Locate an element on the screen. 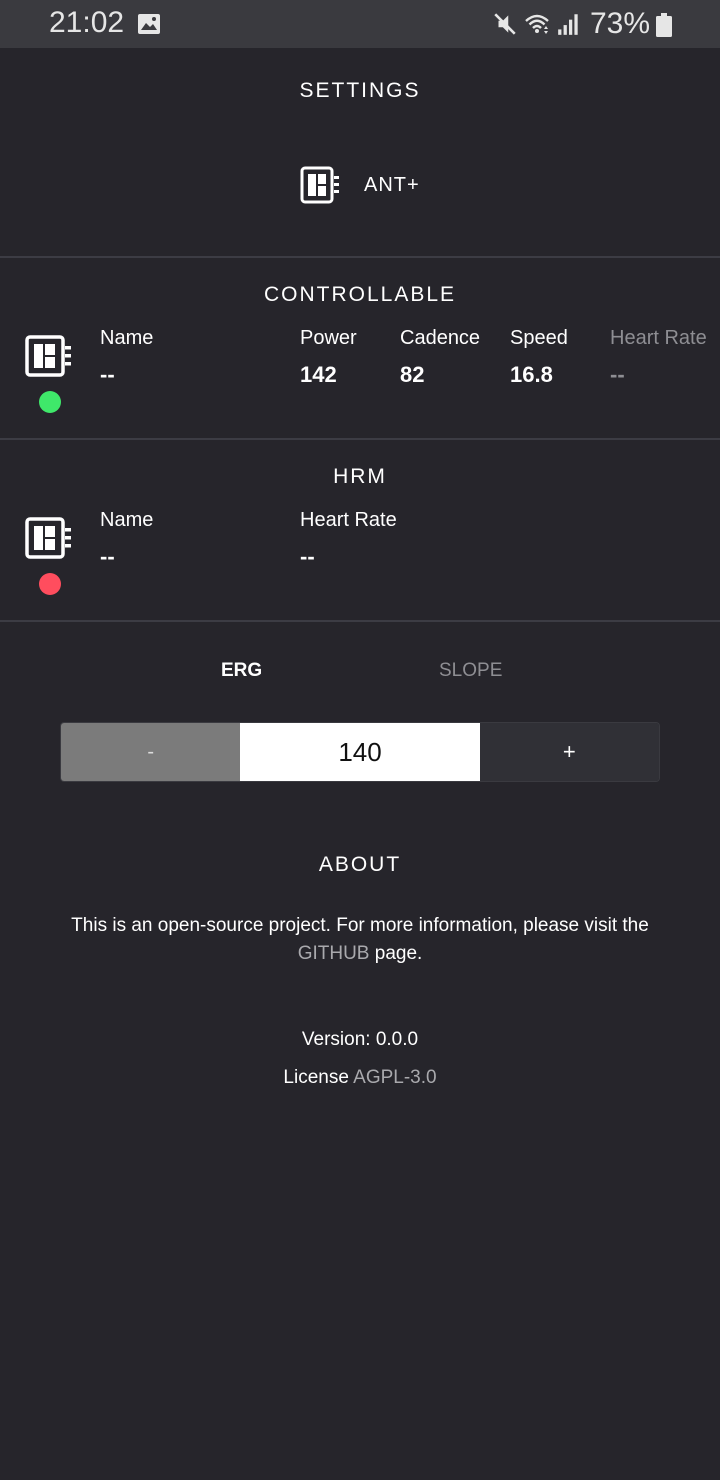 This screenshot has height=1480, width=720. field-label: Cadence is located at coordinates (440, 338).